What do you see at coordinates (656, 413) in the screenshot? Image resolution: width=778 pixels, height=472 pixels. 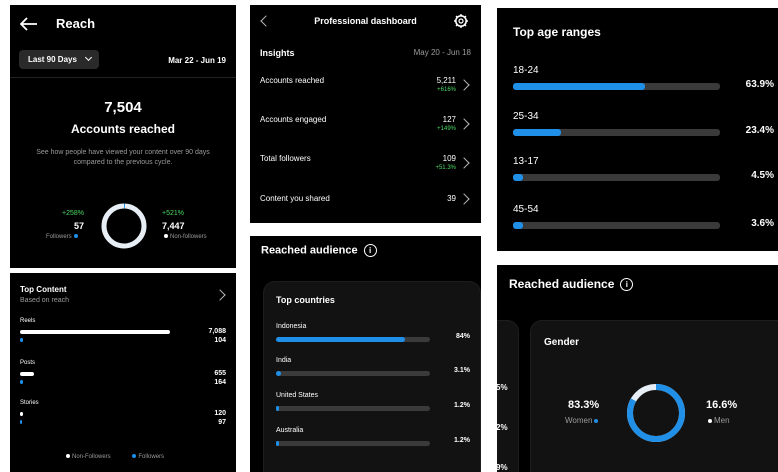 I see `gender-donut` at bounding box center [656, 413].